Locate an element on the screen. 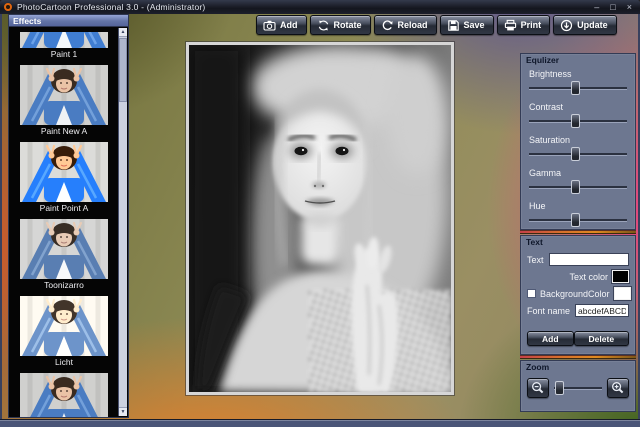 The width and height of the screenshot is (640, 427). hue-slider is located at coordinates (578, 220).